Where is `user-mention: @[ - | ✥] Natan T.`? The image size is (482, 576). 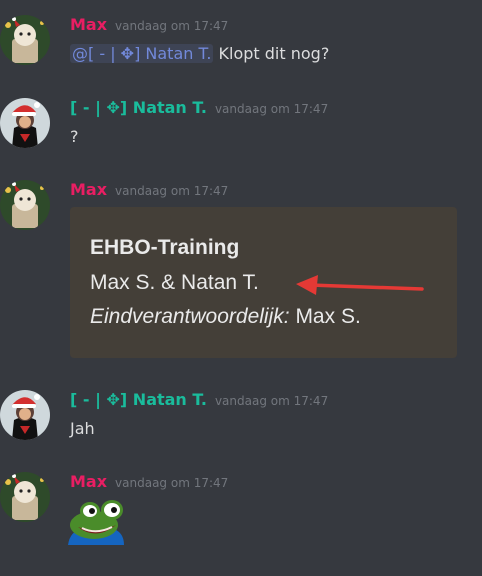 user-mention: @[ - | ✥] Natan T. is located at coordinates (142, 53).